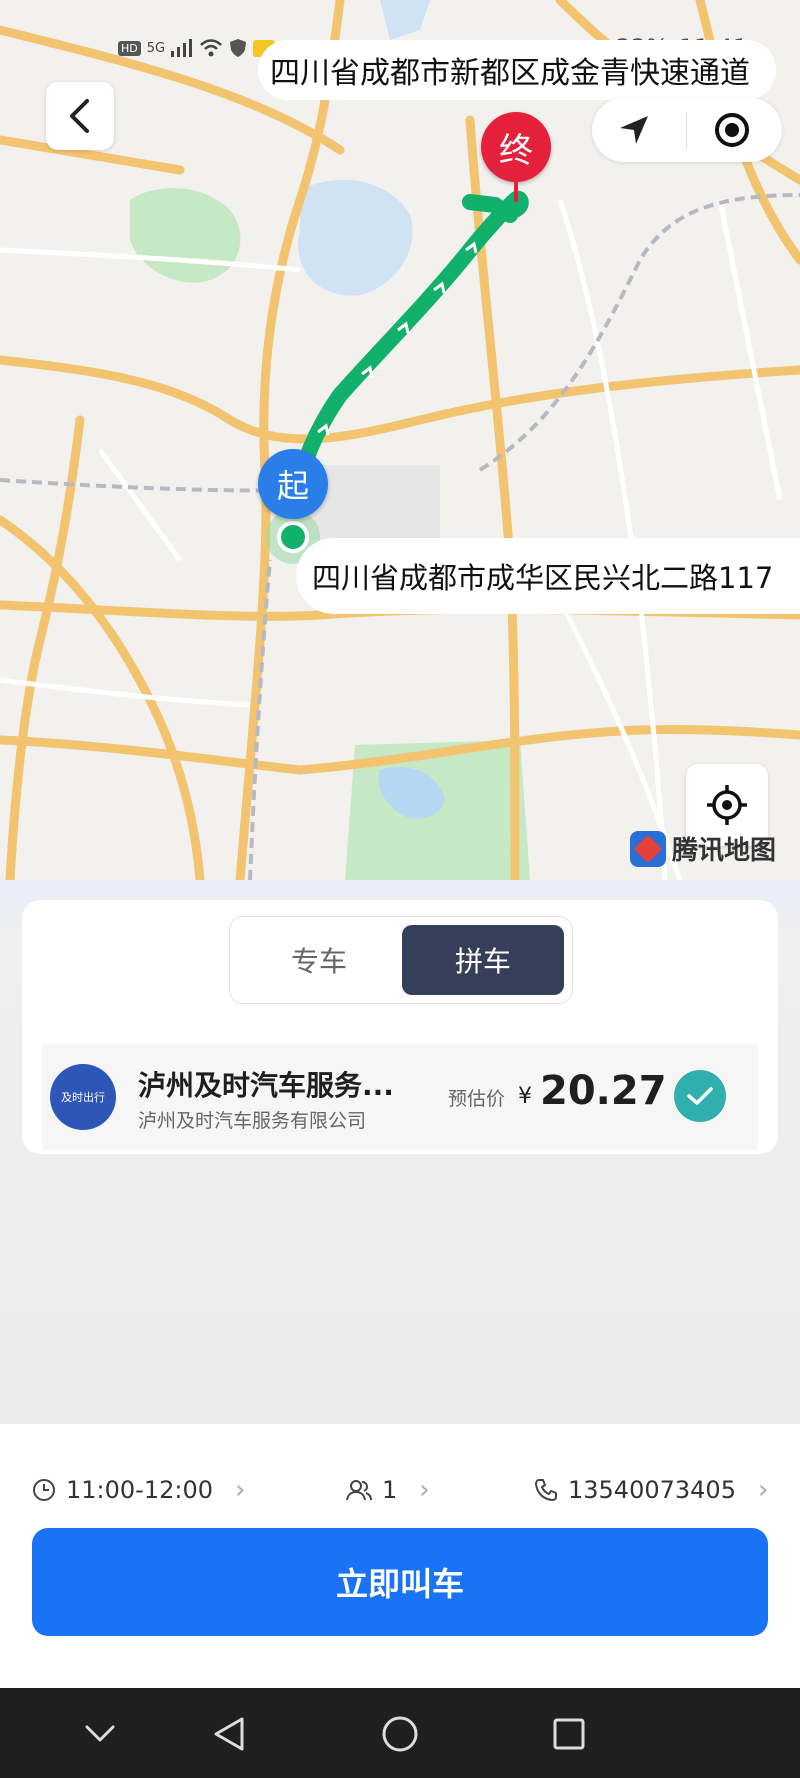 The width and height of the screenshot is (800, 1778). I want to click on status-icons-left: HD 5G, so click(197, 48).